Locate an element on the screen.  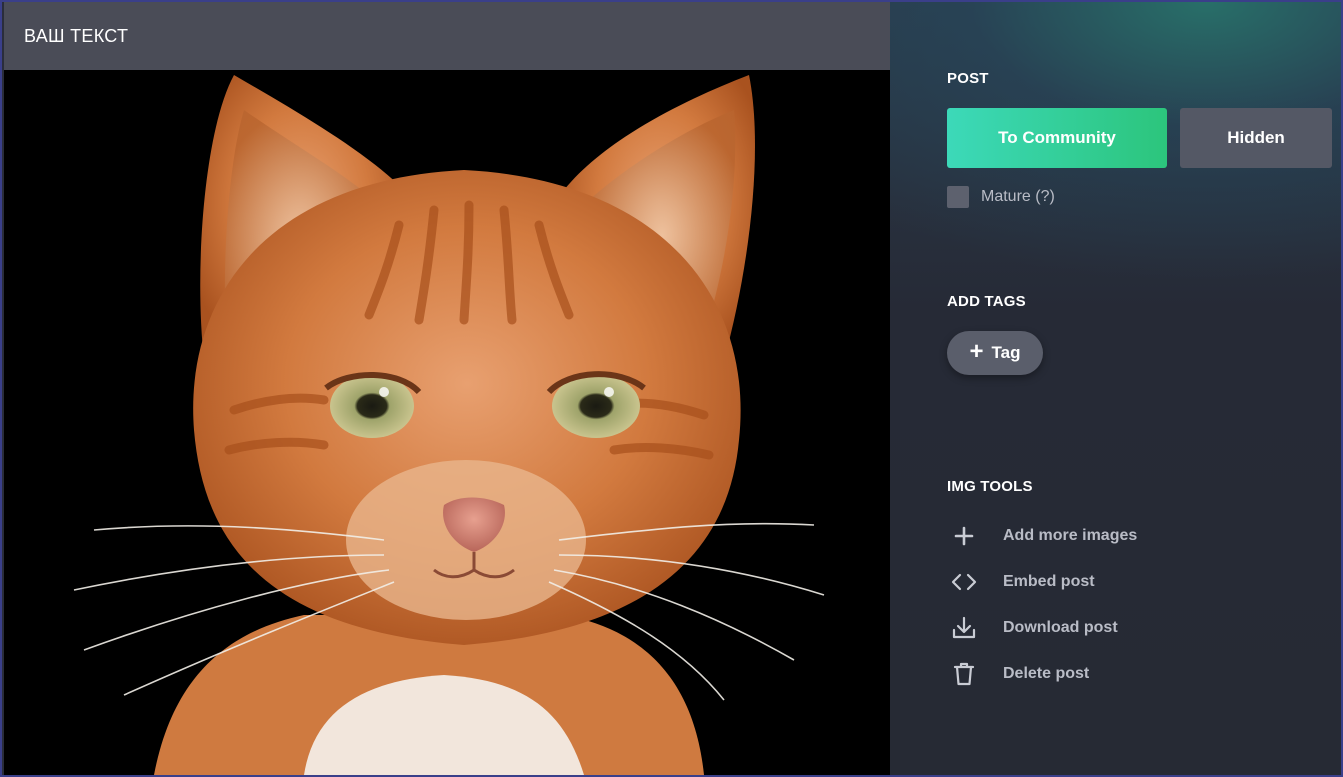
delete-post-label: Delete post is located at coordinates (1046, 673).